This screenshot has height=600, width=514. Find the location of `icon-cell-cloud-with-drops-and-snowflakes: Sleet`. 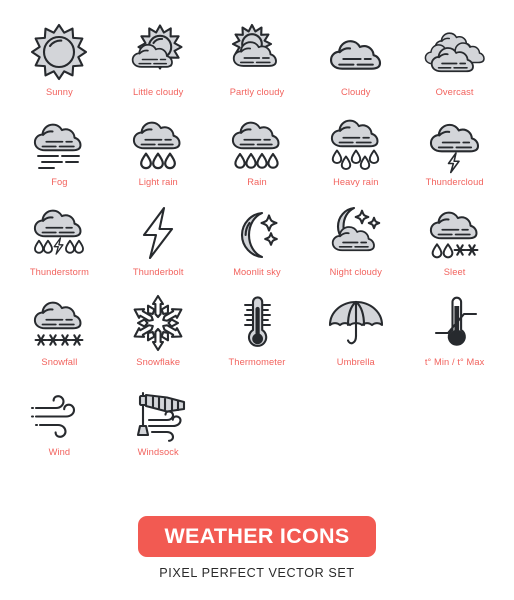

icon-cell-cloud-with-drops-and-snowflakes: Sleet is located at coordinates (454, 247).